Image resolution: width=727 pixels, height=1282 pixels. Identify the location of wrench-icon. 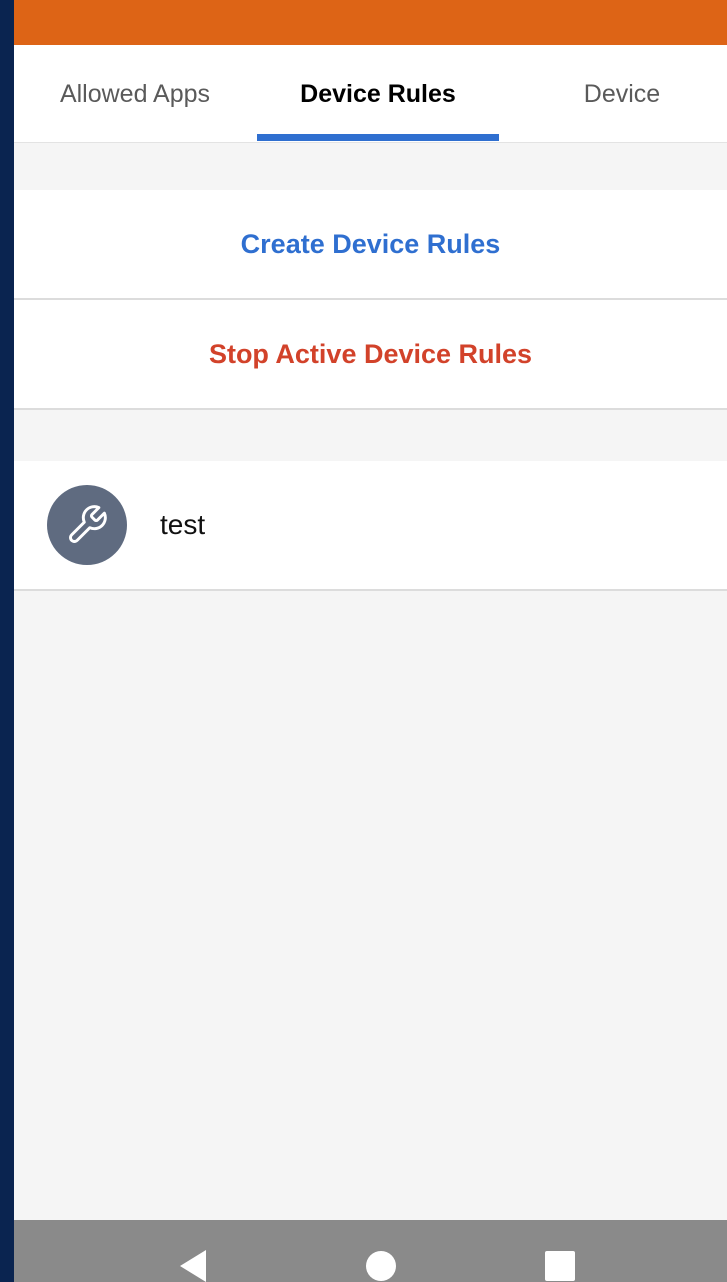
(88, 524).